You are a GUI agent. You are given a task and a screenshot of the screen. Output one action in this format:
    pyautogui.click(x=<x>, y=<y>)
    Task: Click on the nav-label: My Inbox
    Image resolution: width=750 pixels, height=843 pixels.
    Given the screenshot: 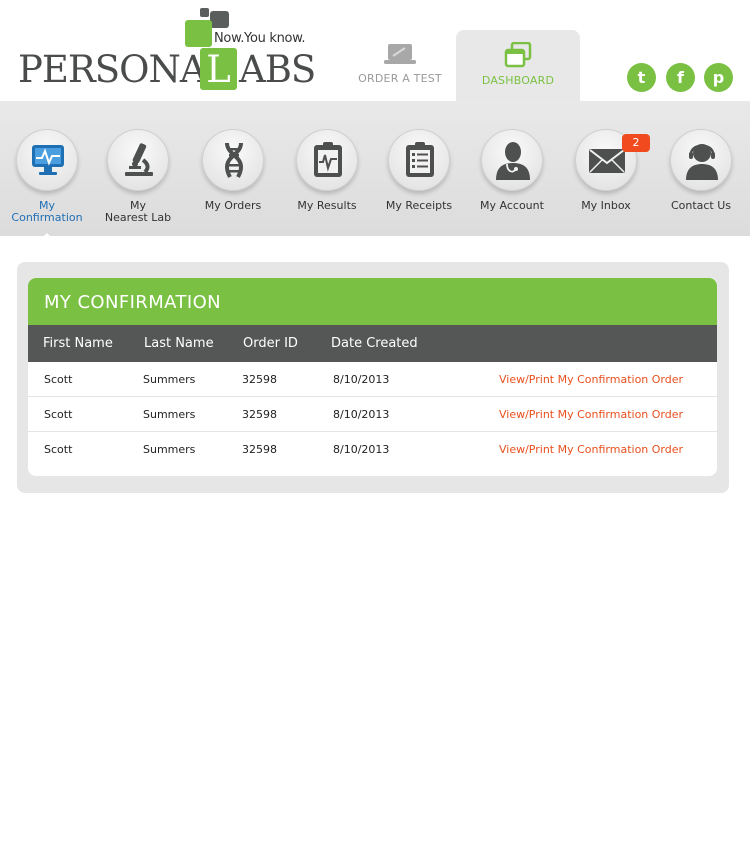 What is the action you would take?
    pyautogui.click(x=606, y=206)
    